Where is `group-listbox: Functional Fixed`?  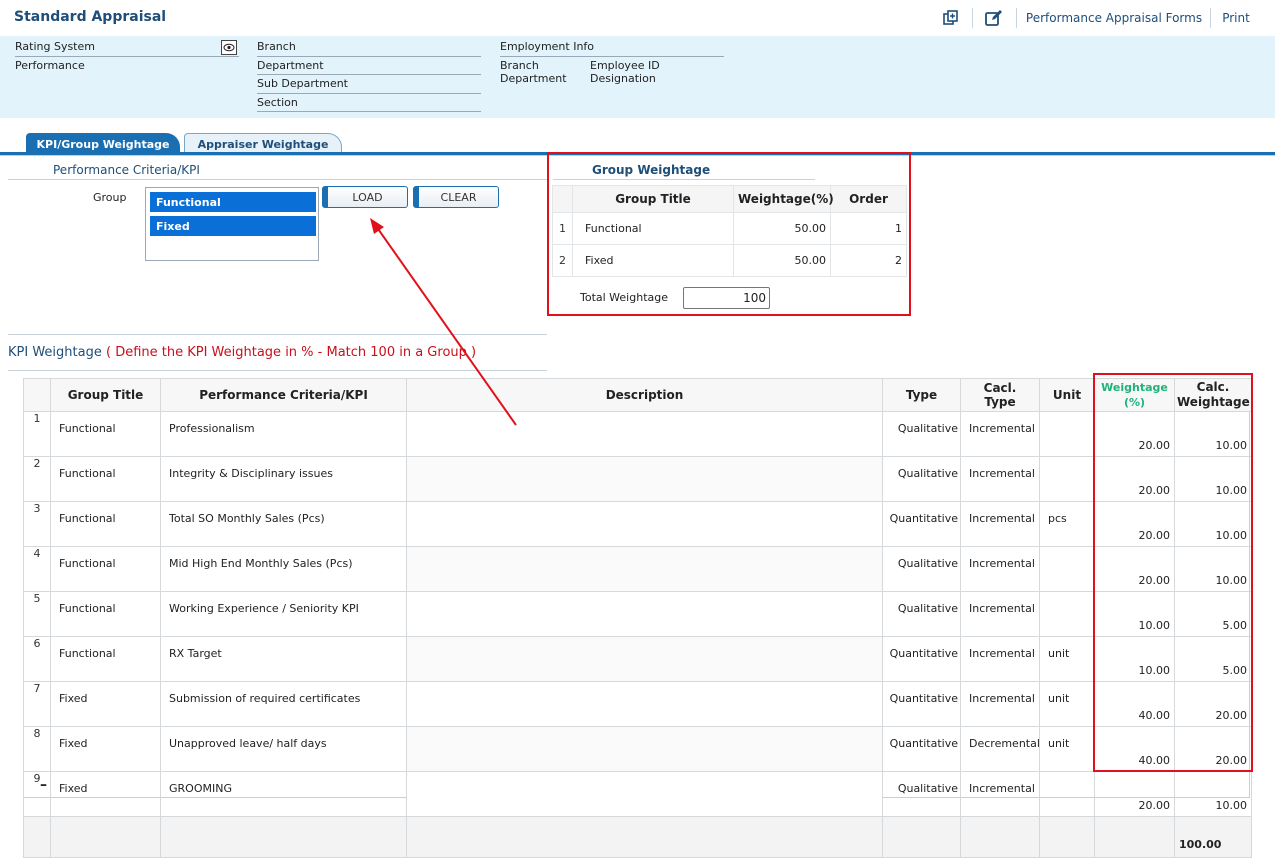
group-listbox: Functional Fixed is located at coordinates (232, 224).